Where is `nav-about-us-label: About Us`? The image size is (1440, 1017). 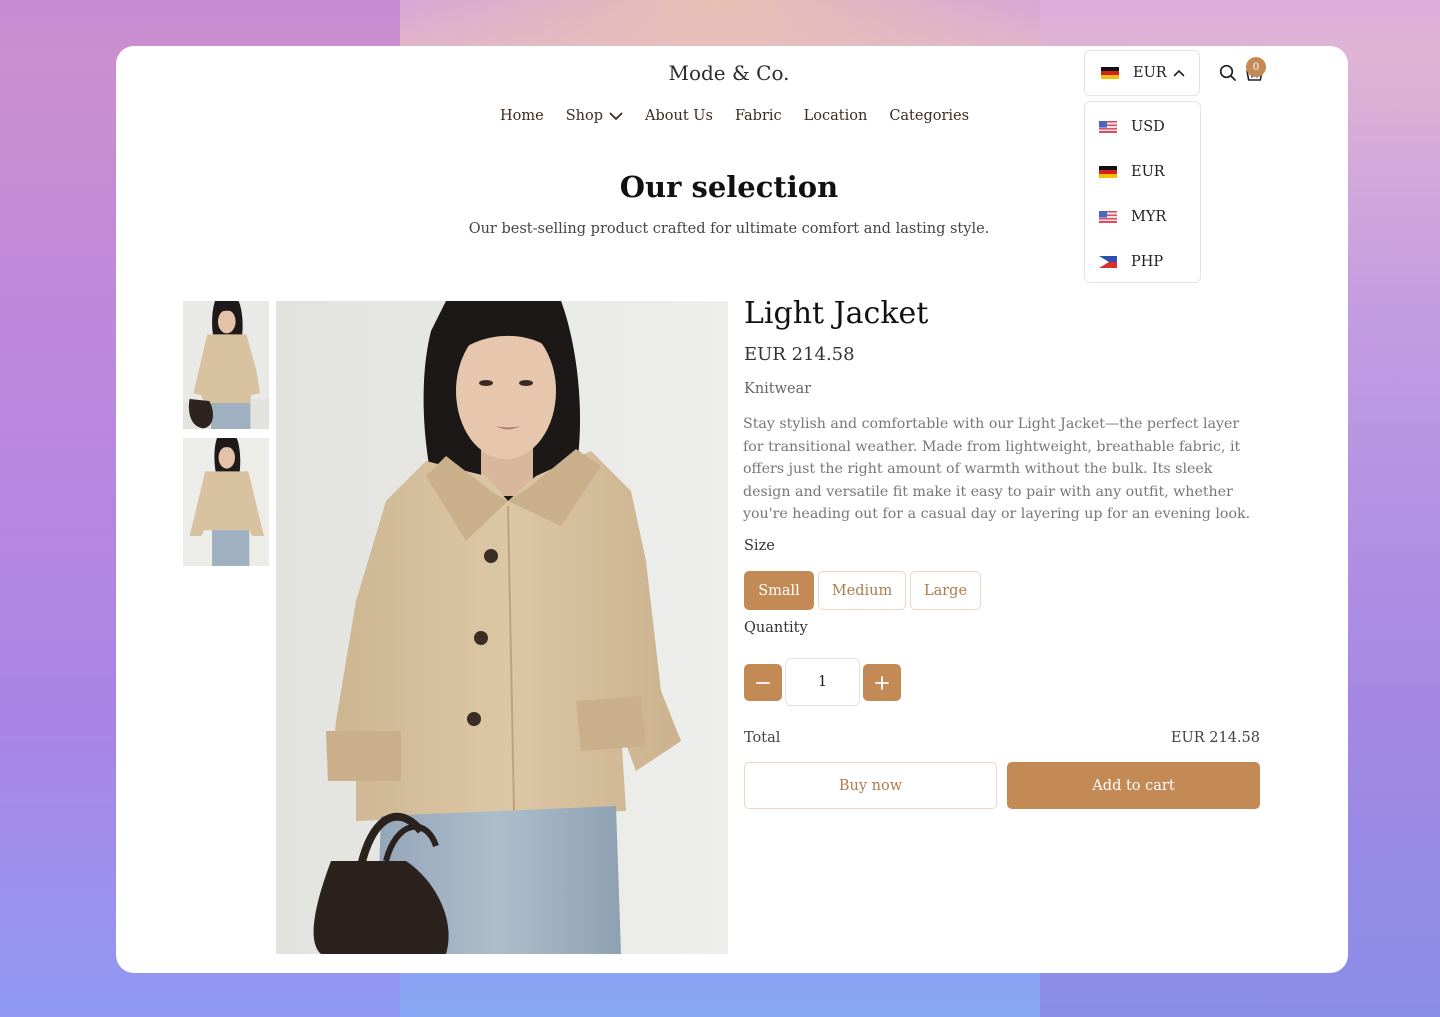
nav-about-us-label: About Us is located at coordinates (679, 116).